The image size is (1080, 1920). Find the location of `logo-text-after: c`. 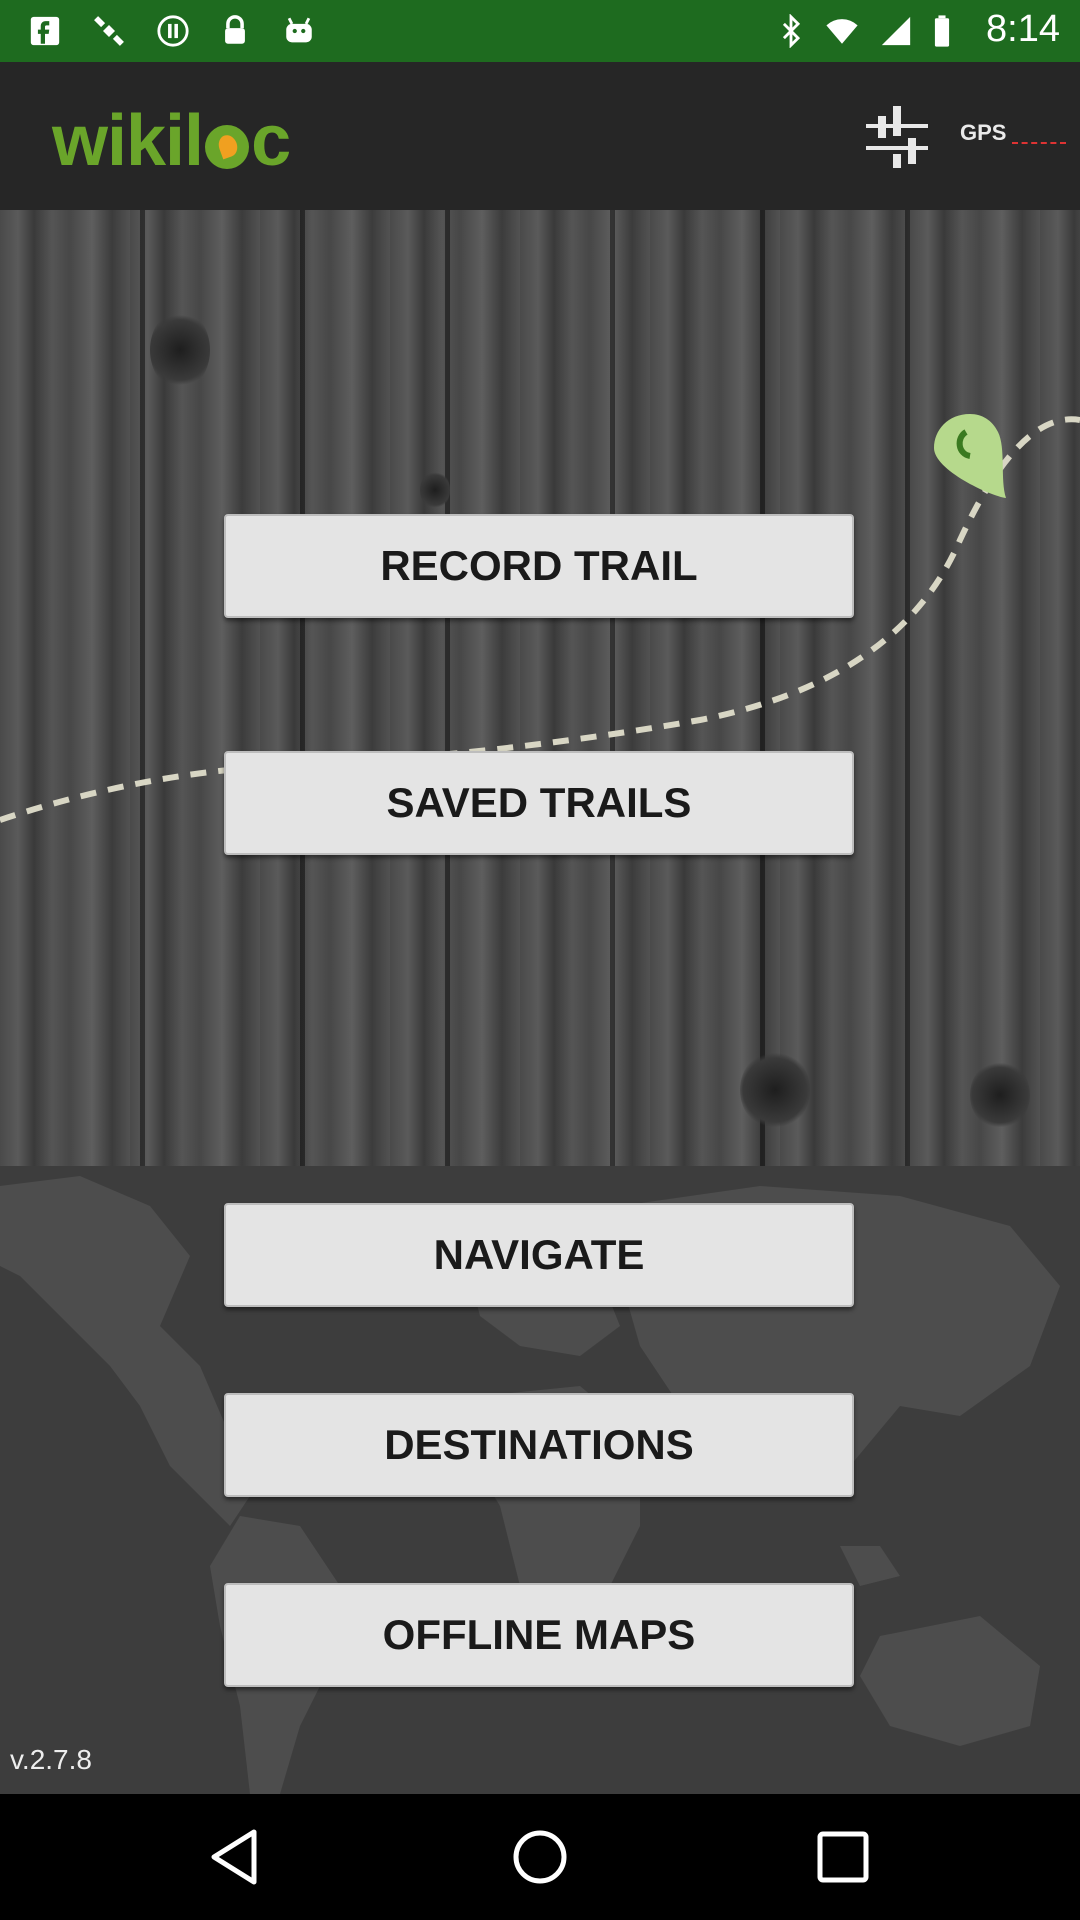

logo-text-after: c is located at coordinates (271, 141).